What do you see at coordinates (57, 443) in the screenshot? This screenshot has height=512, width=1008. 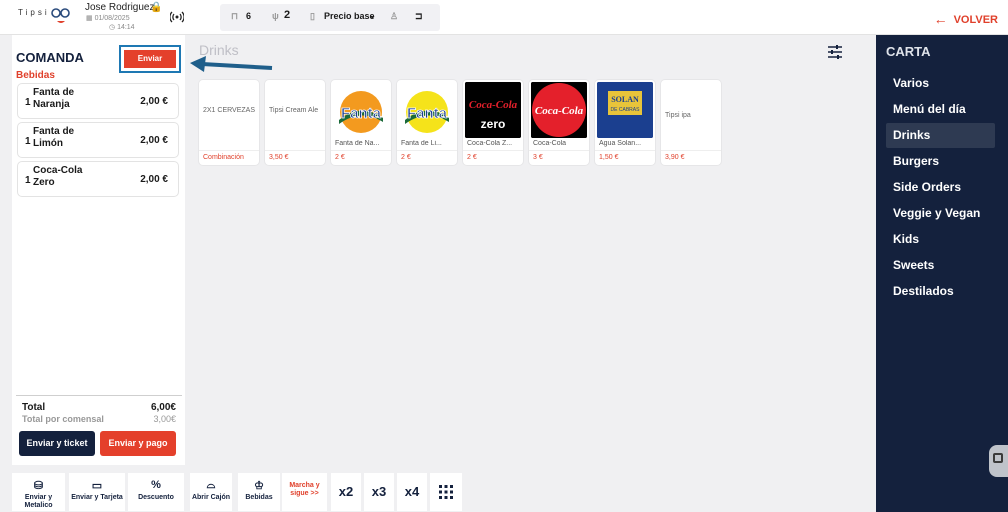 I see `send-ticket-button: Enviar y ticket` at bounding box center [57, 443].